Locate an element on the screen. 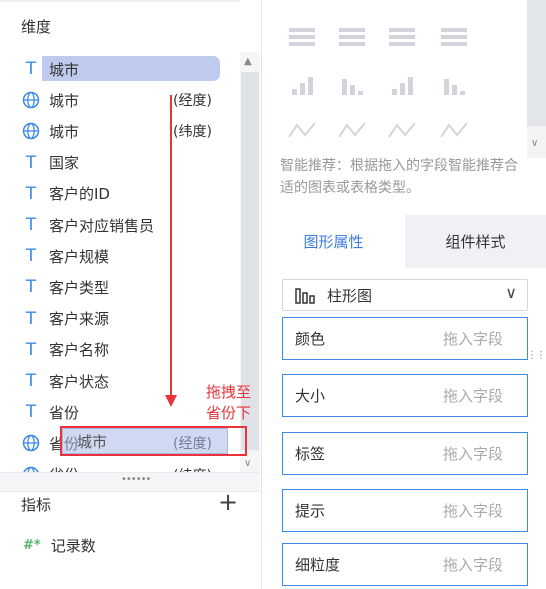 The height and width of the screenshot is (589, 546). drag-arrow-head is located at coordinates (171, 401).